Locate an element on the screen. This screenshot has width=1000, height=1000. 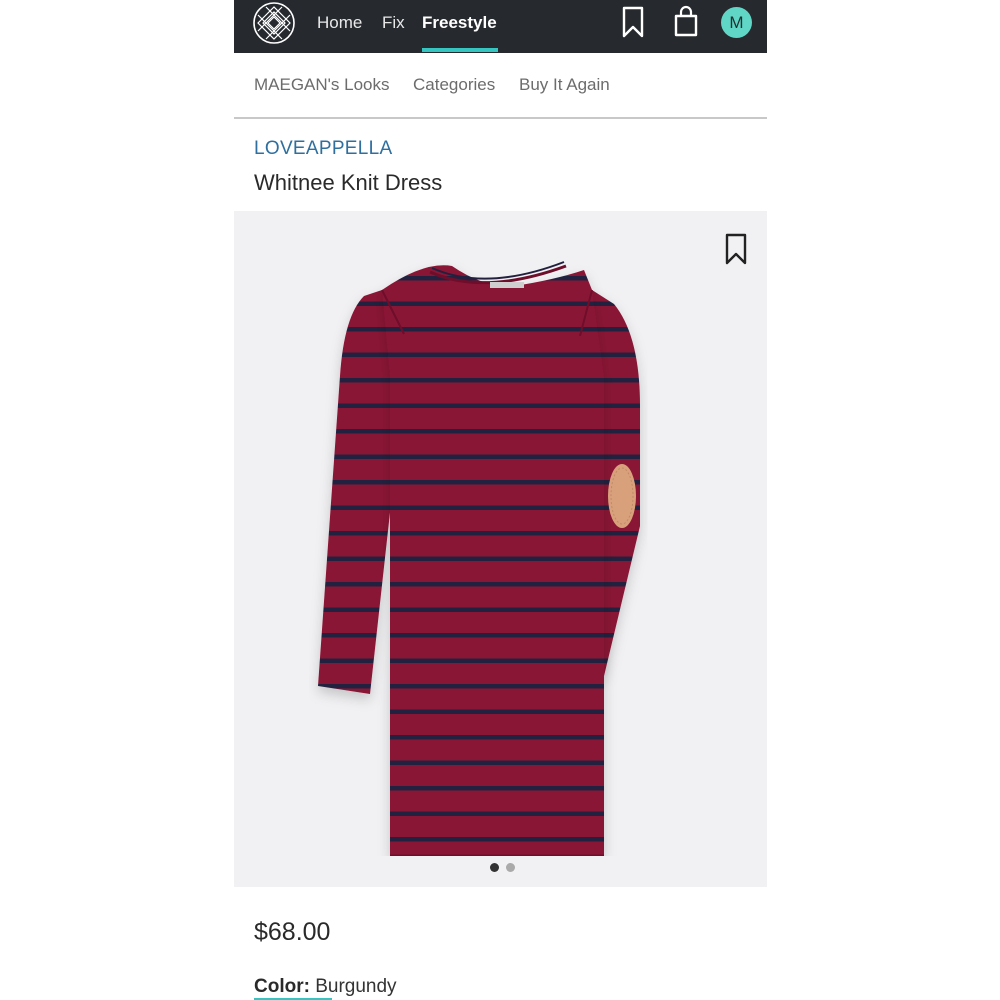
subnav-buy-again: Buy It Again is located at coordinates (564, 85).